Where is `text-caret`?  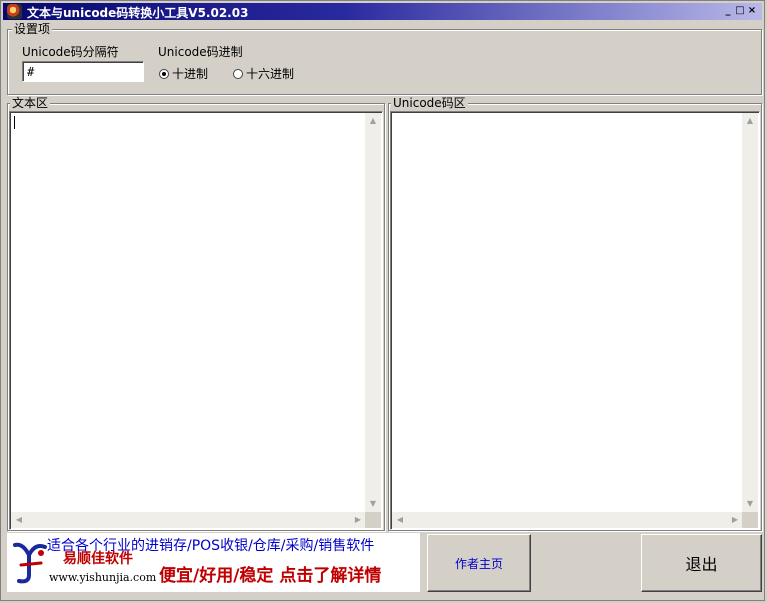
text-caret is located at coordinates (14, 122).